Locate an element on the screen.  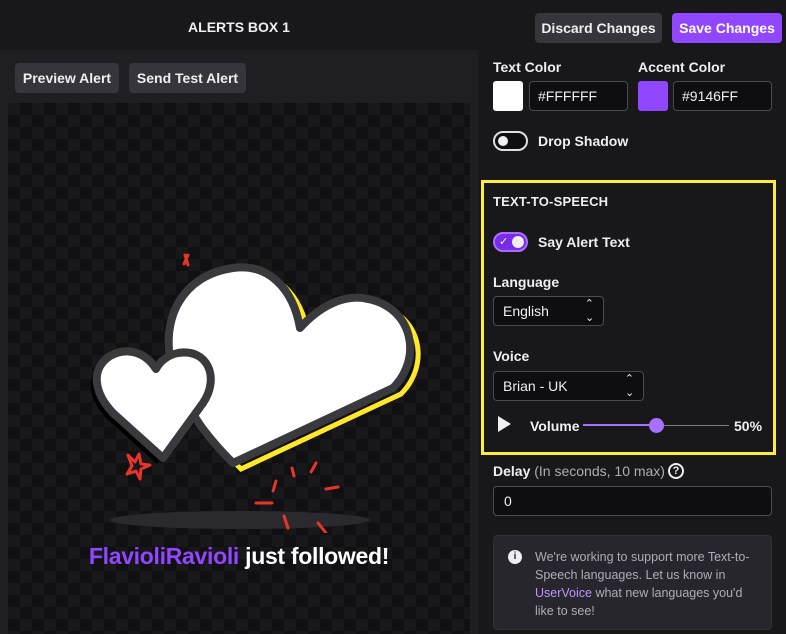
tts-section-title: TEXT-TO-SPEECH is located at coordinates (551, 201).